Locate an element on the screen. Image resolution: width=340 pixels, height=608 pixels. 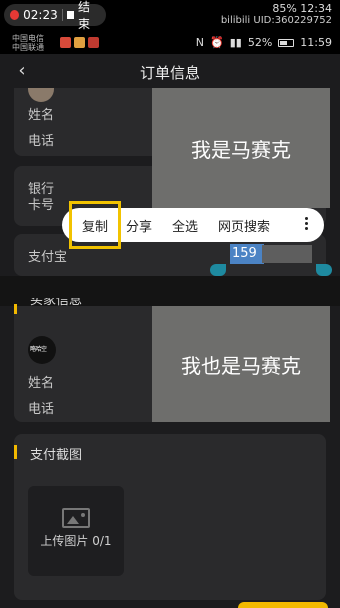
alarm-icon: ⏰ is located at coordinates (217, 42).